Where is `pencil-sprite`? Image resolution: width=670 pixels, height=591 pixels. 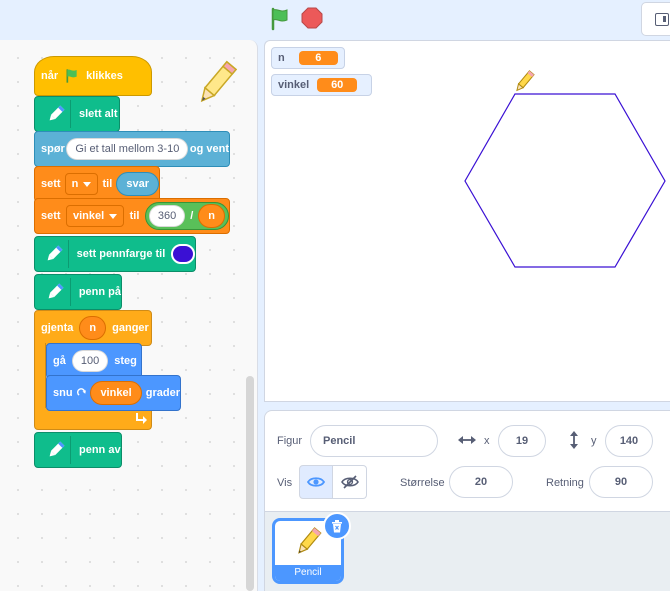 pencil-sprite is located at coordinates (524, 82).